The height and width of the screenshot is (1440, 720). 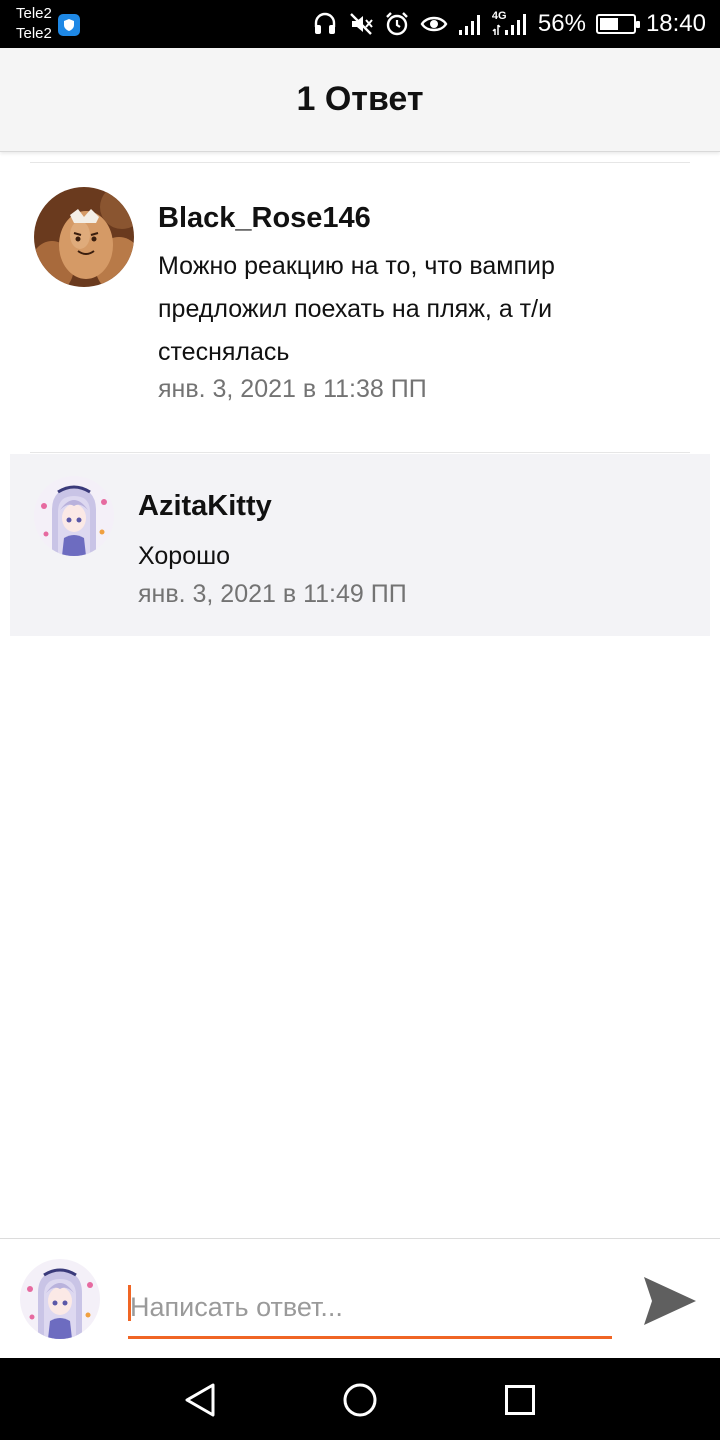 What do you see at coordinates (272, 594) in the screenshot?
I see `comment-timestamp: янв. 3, 2021 в 11:49 ПП` at bounding box center [272, 594].